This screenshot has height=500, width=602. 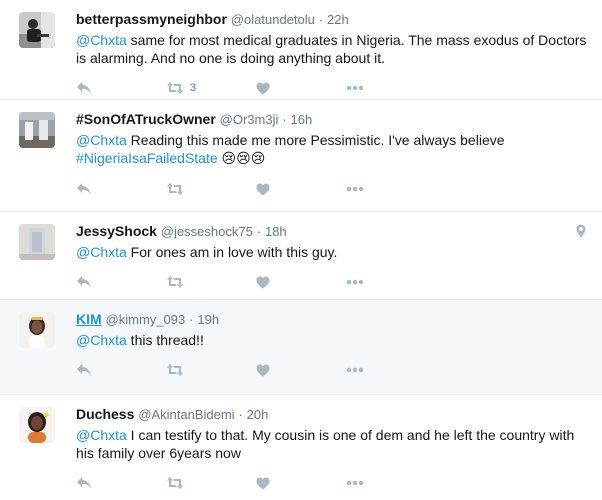 I want to click on tweet-header: betterpassmyneighbor @olatundetolu · 22h, so click(x=334, y=19).